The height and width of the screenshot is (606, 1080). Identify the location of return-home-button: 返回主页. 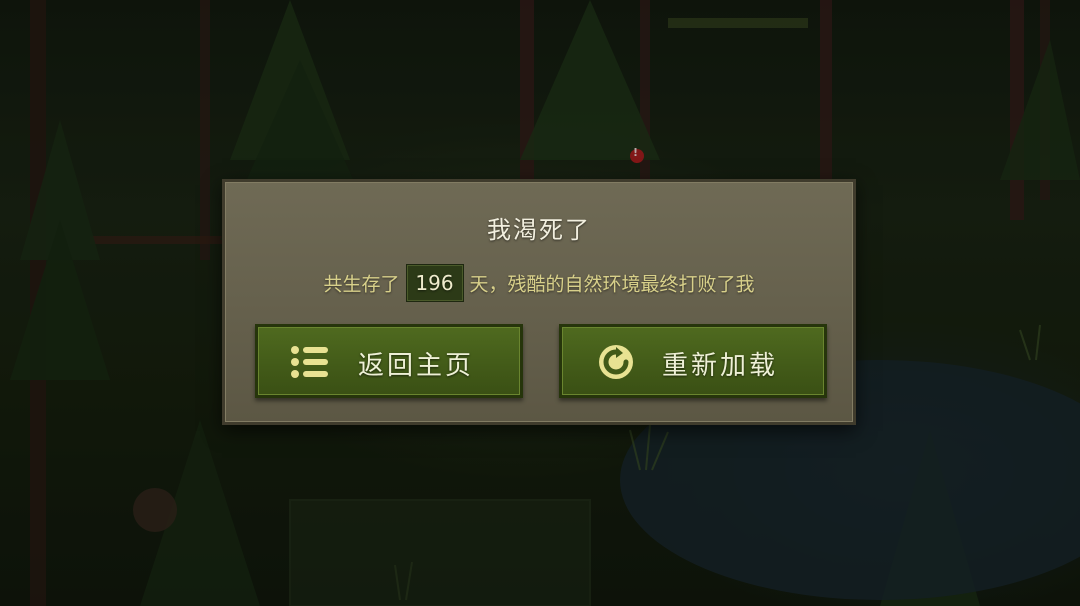
(389, 361).